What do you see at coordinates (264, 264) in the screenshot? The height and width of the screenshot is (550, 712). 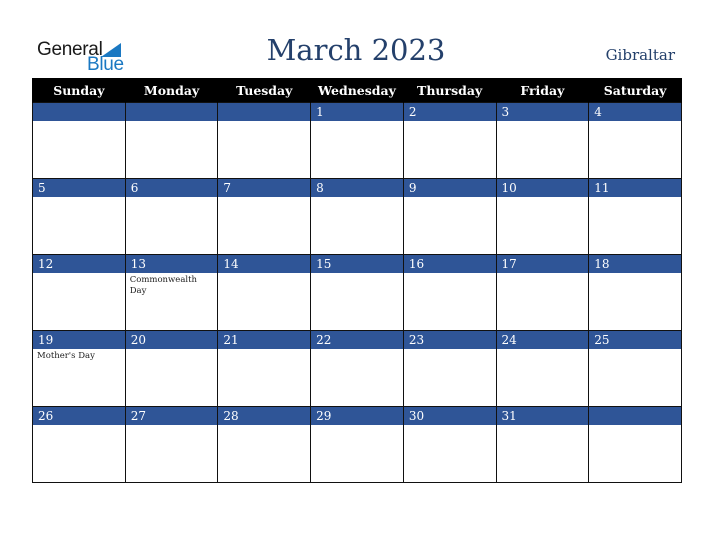 I see `day-number: 14` at bounding box center [264, 264].